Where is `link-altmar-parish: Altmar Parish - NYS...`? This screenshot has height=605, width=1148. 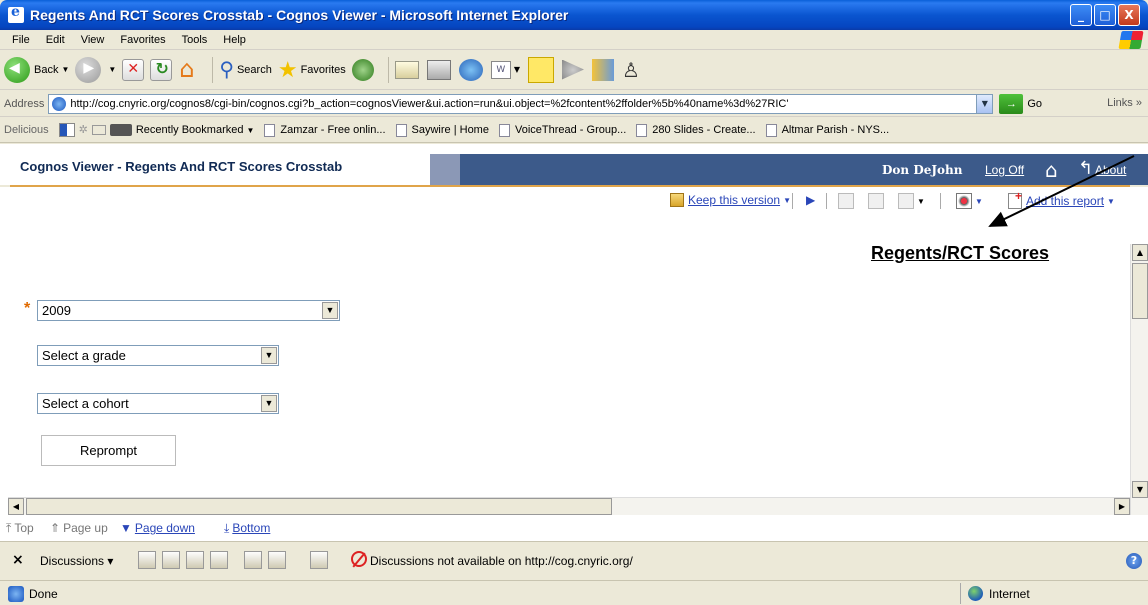
link-altmar-parish: Altmar Parish - NYS... is located at coordinates (827, 130).